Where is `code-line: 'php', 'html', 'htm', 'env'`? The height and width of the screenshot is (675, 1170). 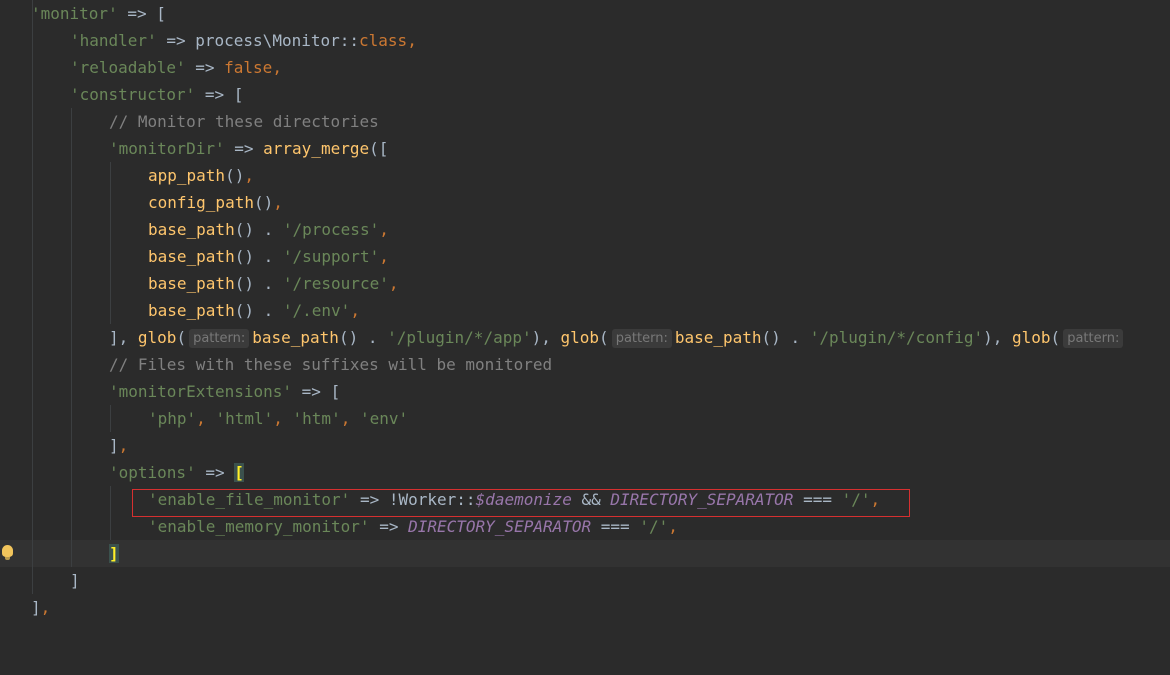 code-line: 'php', 'html', 'htm', 'env' is located at coordinates (585, 418).